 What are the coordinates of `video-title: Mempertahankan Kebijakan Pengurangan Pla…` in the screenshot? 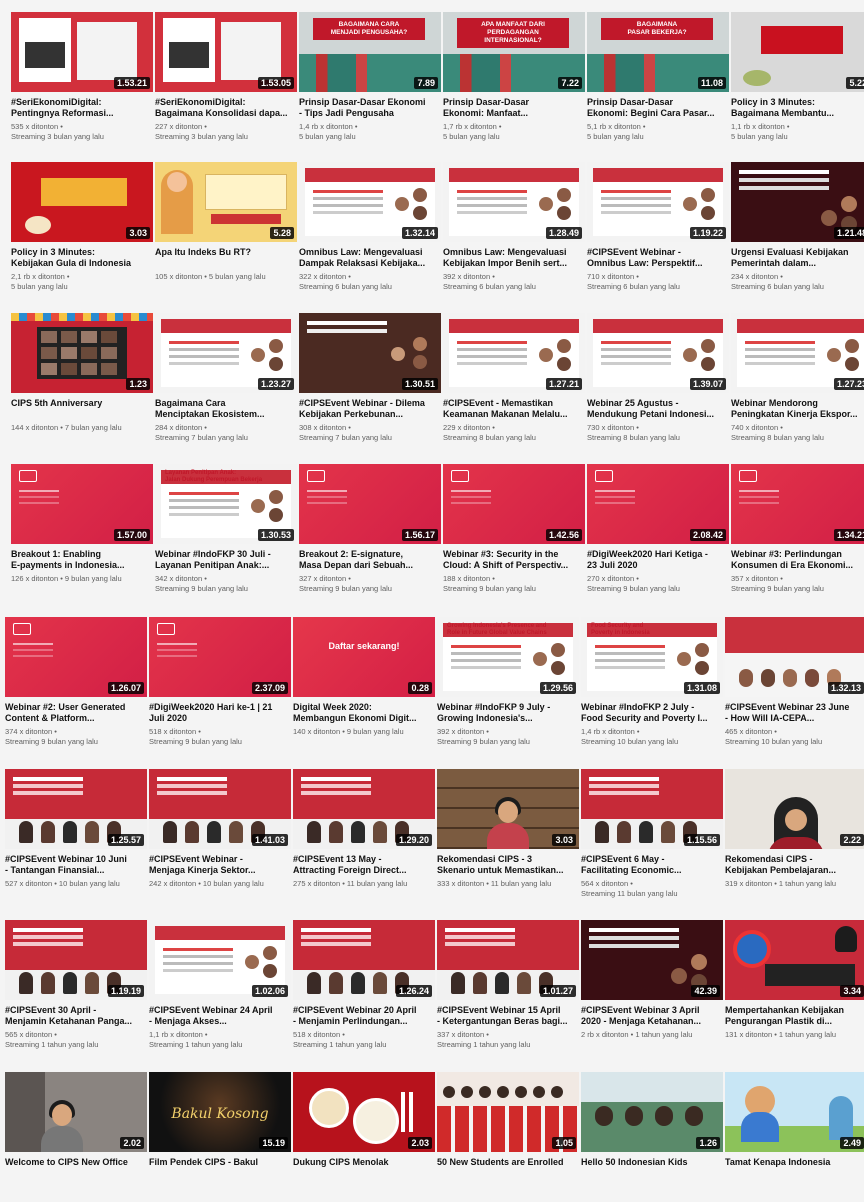 It's located at (794, 1016).